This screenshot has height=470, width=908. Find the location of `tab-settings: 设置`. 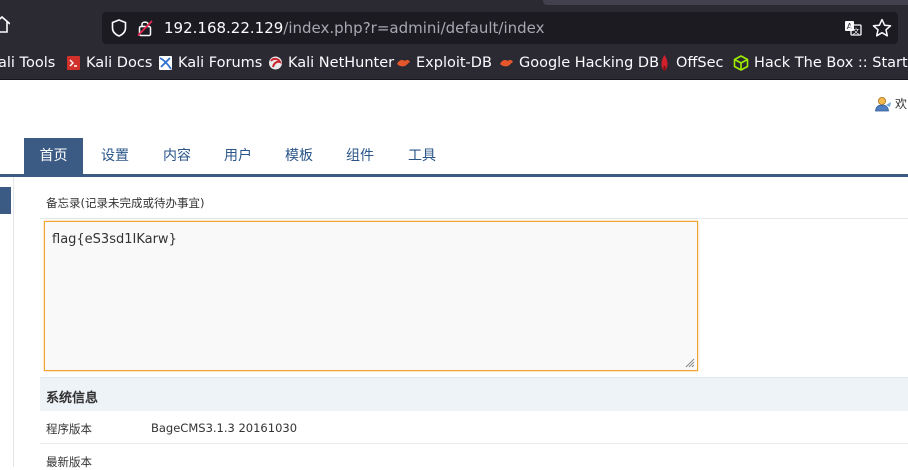

tab-settings: 设置 is located at coordinates (115, 156).